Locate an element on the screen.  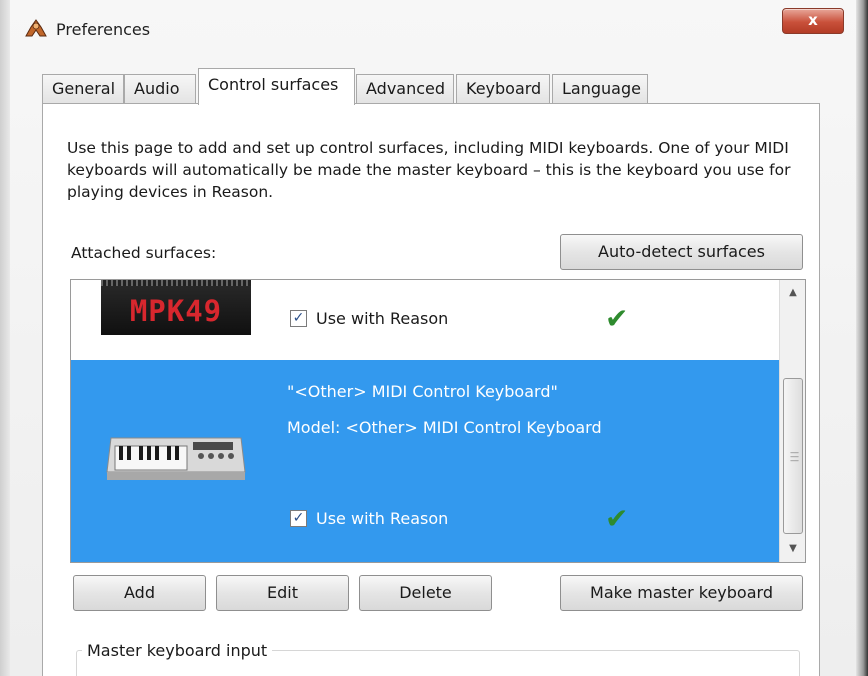
tab-general: General is located at coordinates (83, 89).